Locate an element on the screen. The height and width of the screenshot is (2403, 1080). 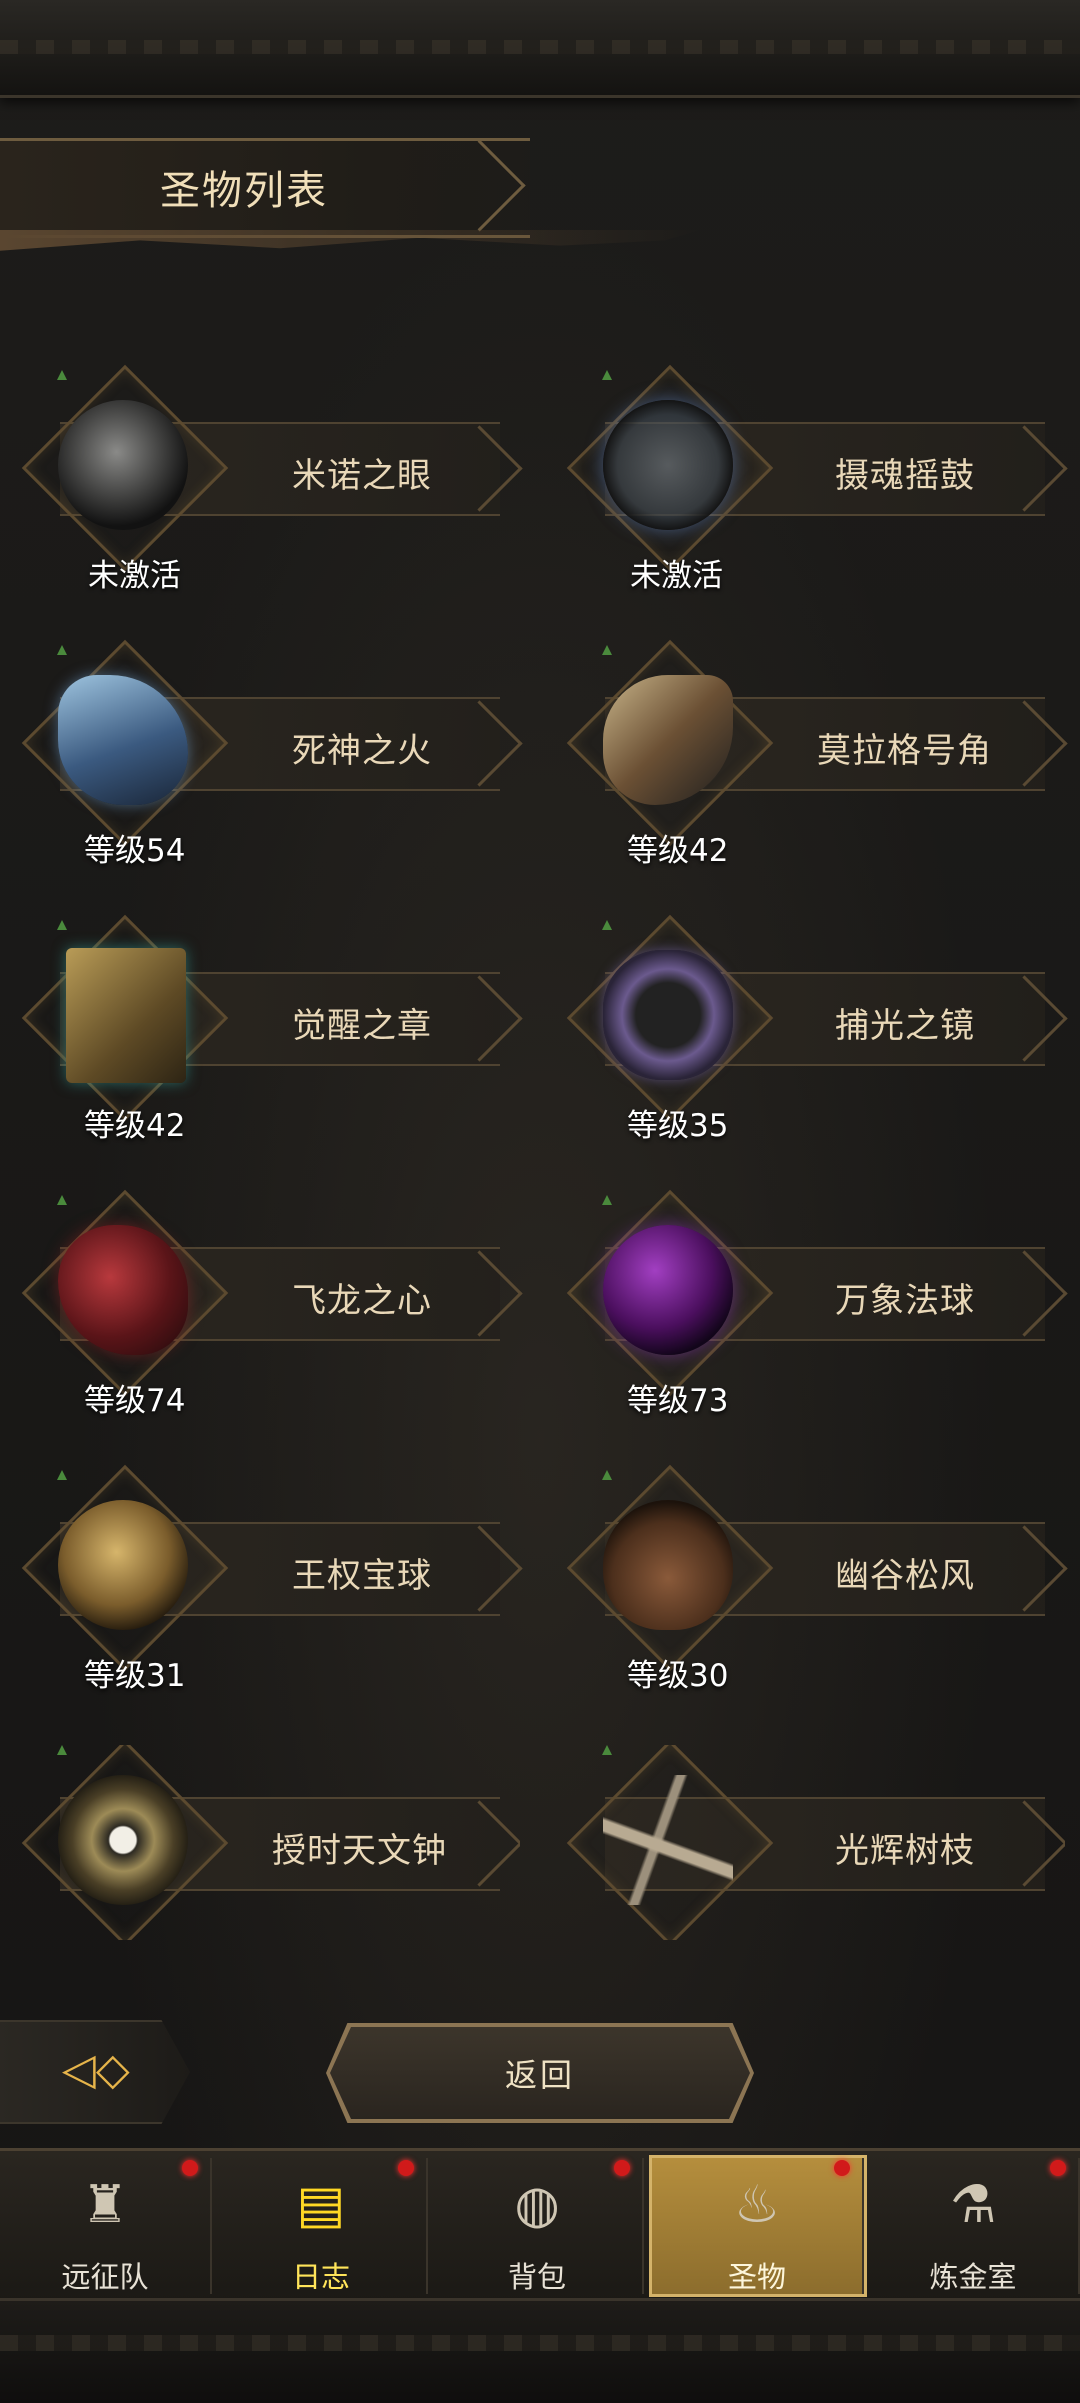
relic-item: 捕光之镜 等级35 is located at coordinates (805, 1037).